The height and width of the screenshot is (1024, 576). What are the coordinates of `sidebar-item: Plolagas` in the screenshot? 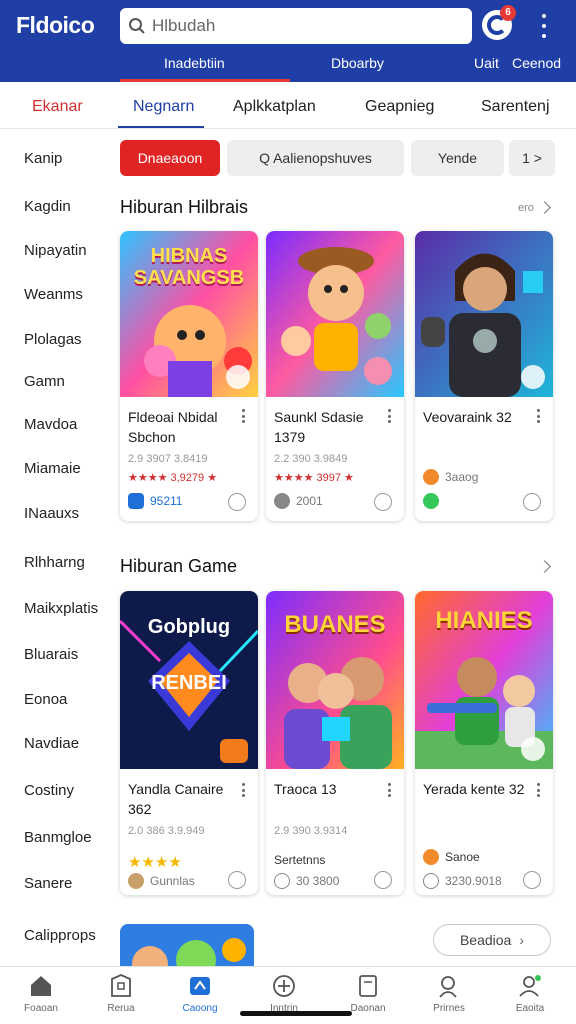 It's located at (53, 339).